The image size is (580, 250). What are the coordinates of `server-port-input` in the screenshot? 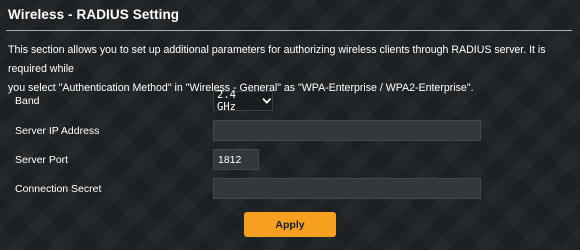 It's located at (236, 159).